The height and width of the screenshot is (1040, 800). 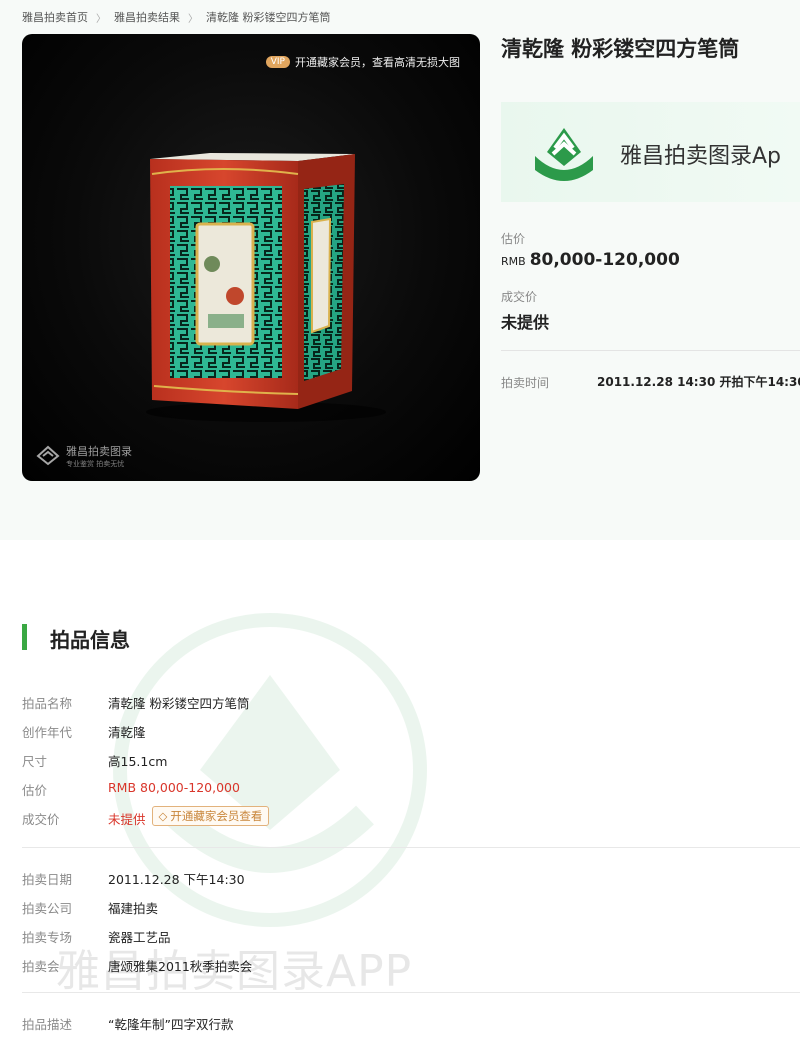 I want to click on watermark-text: 雅昌拍卖图录, so click(x=99, y=451).